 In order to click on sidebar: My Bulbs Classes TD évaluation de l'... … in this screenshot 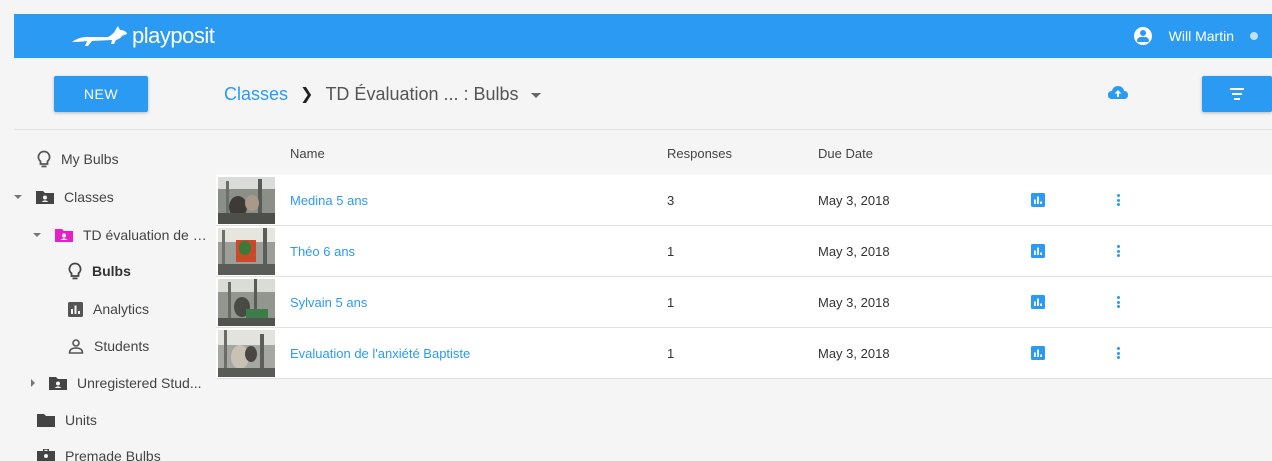, I will do `click(105, 296)`.